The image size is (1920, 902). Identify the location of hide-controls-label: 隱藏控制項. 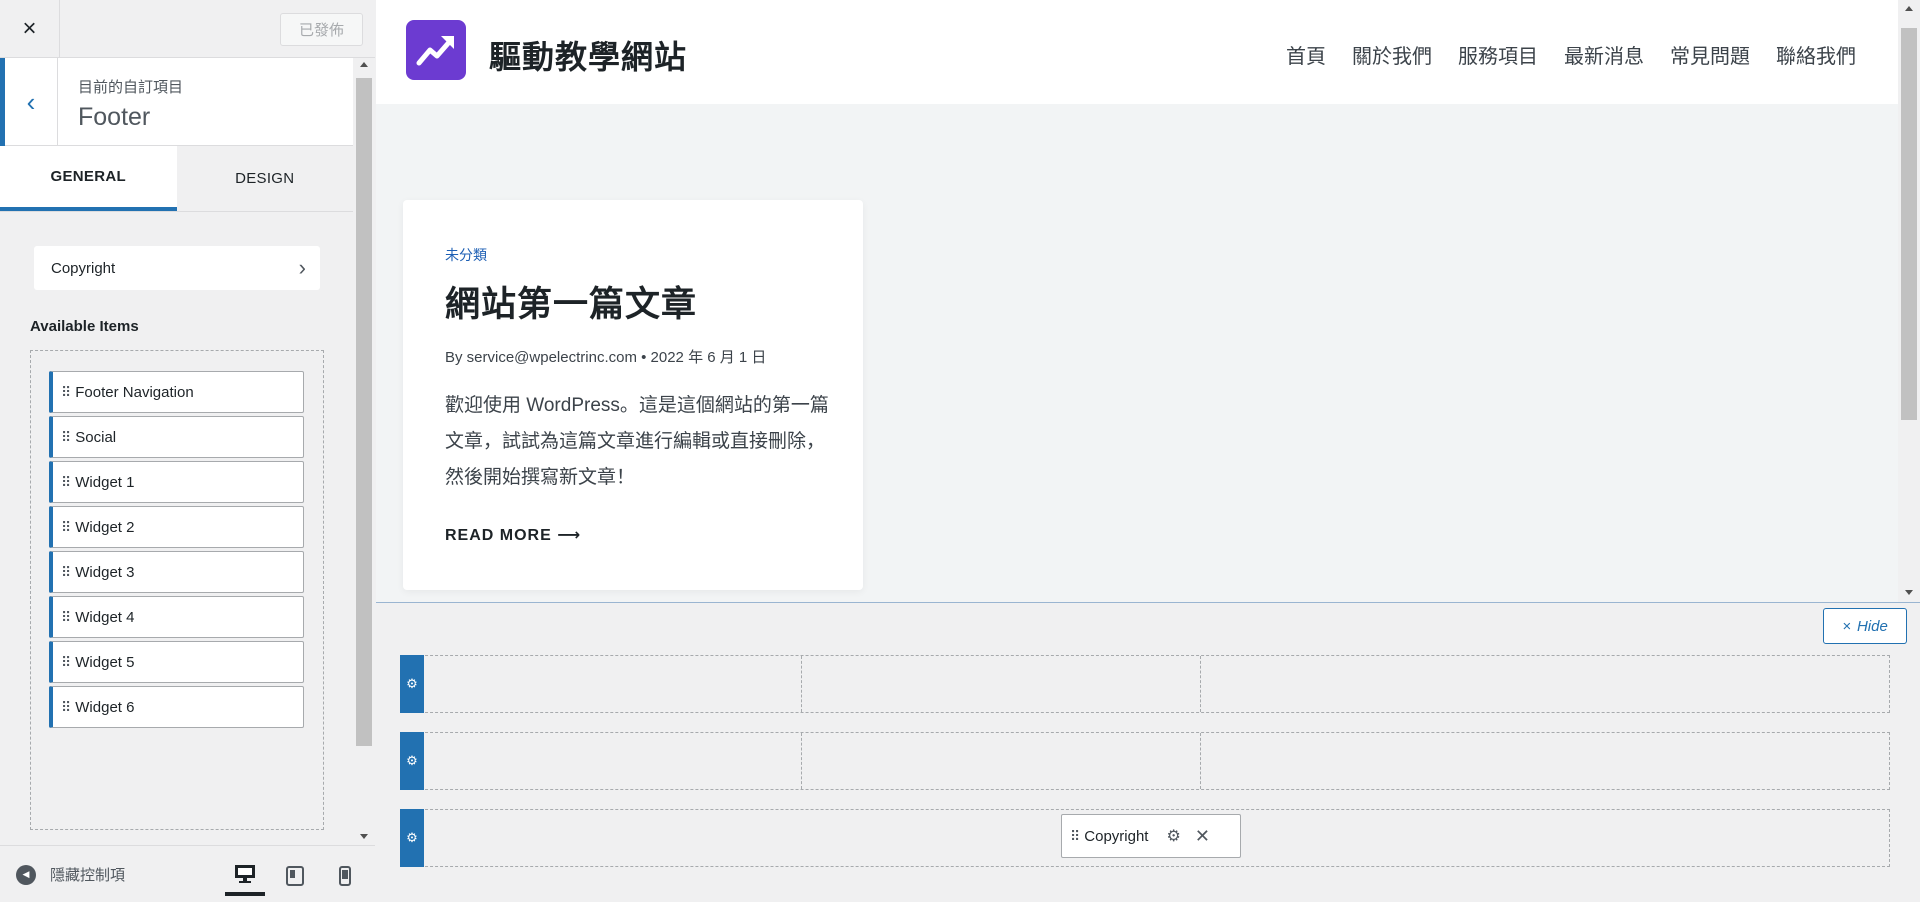
(88, 875).